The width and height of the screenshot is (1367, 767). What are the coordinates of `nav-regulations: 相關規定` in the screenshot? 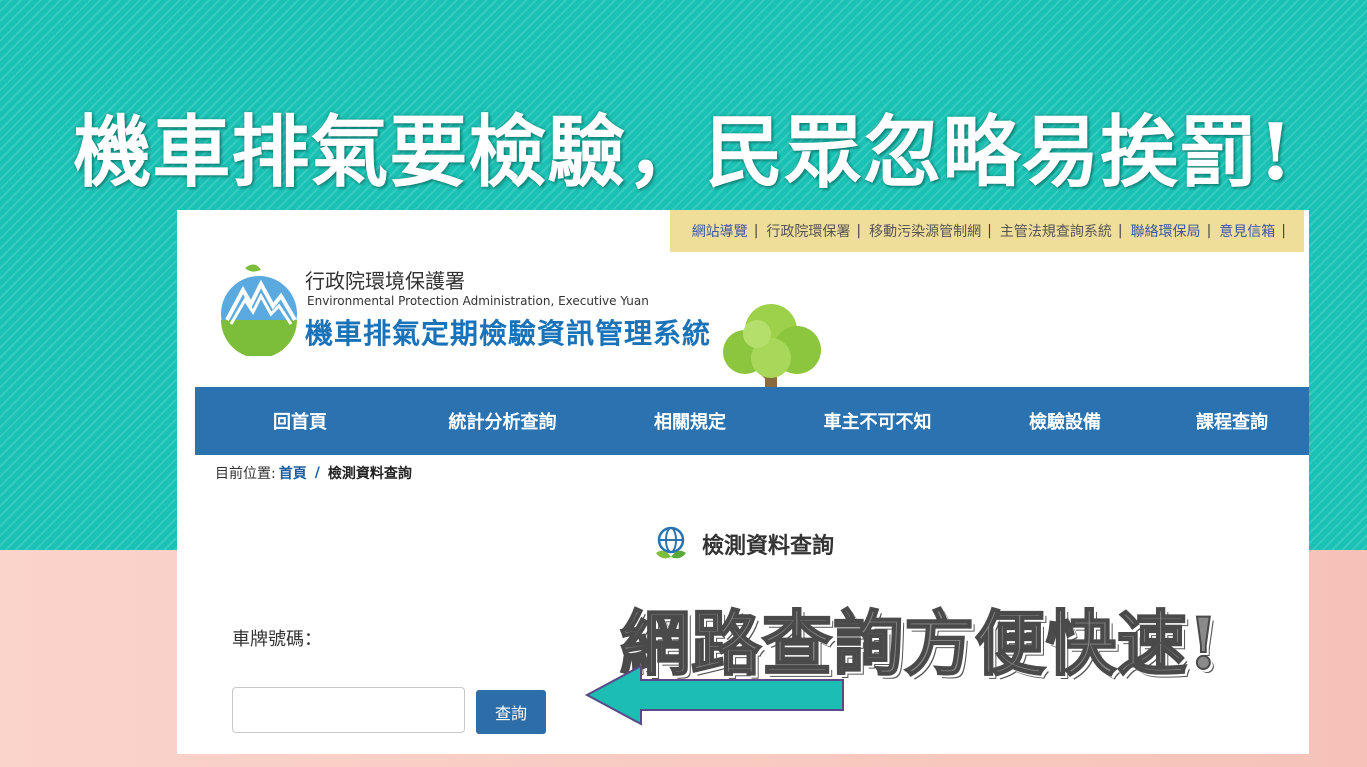 It's located at (690, 421).